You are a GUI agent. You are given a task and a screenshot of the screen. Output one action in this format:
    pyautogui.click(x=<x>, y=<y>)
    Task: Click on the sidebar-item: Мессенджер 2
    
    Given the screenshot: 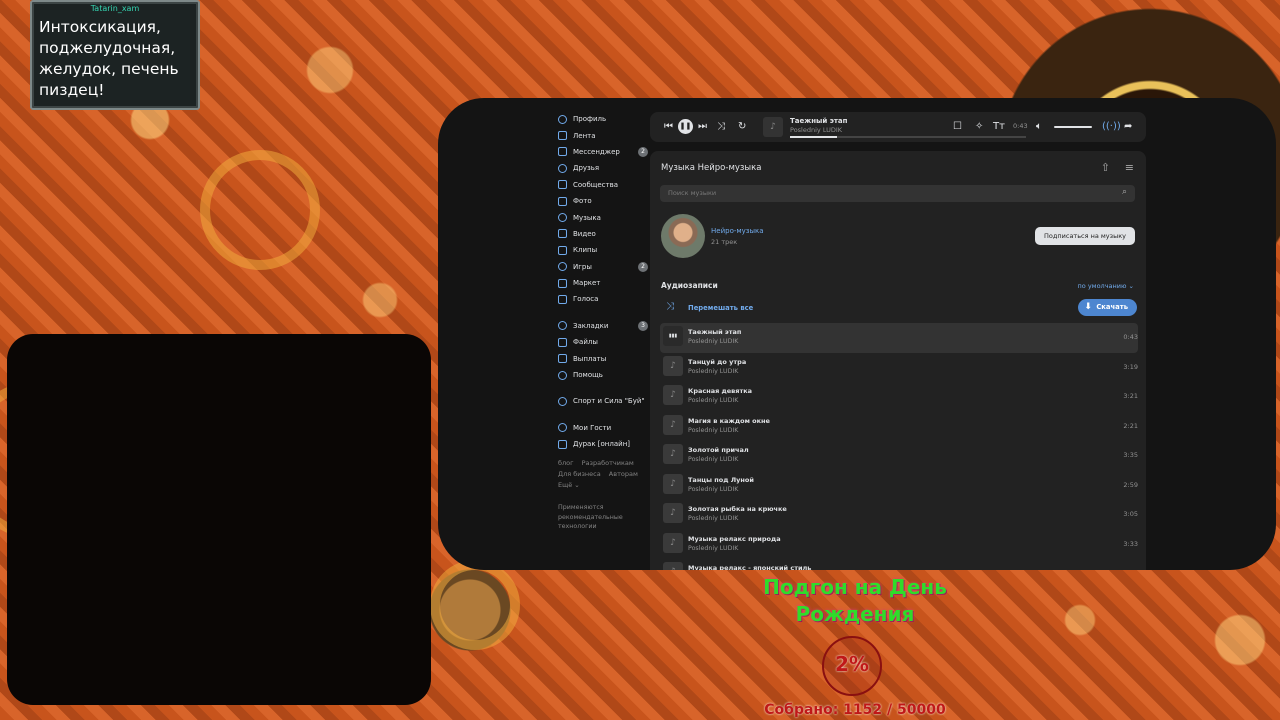 What is the action you would take?
    pyautogui.click(x=603, y=152)
    